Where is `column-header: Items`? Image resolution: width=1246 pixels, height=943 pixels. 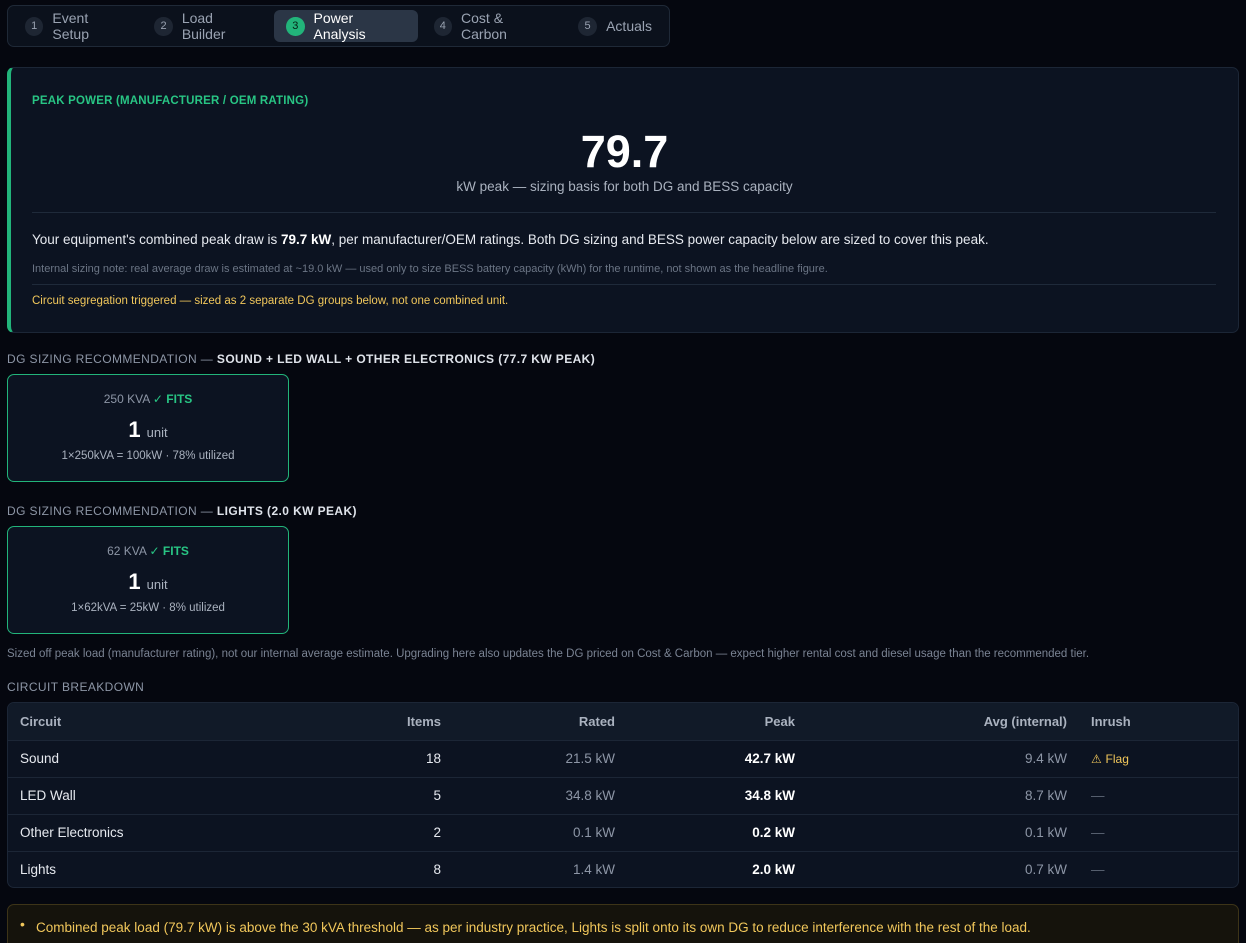 column-header: Items is located at coordinates (424, 721).